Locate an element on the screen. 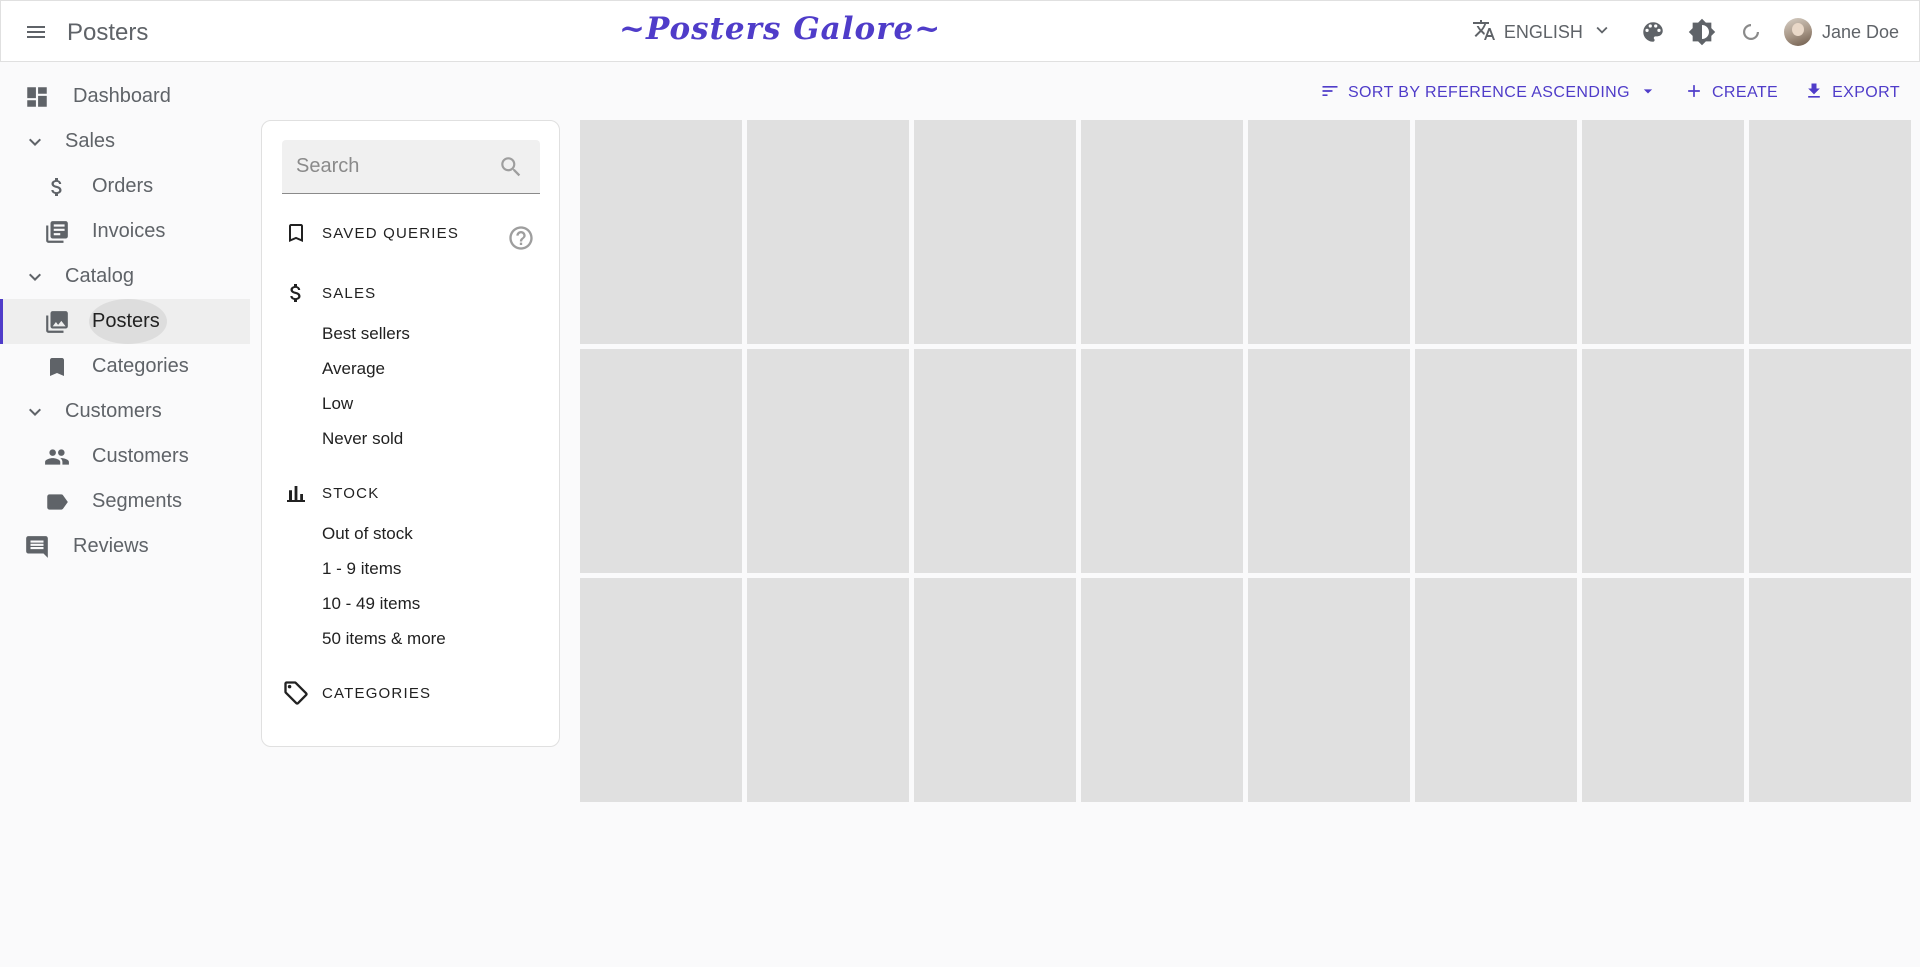  create-button: CREATE is located at coordinates (1731, 93).